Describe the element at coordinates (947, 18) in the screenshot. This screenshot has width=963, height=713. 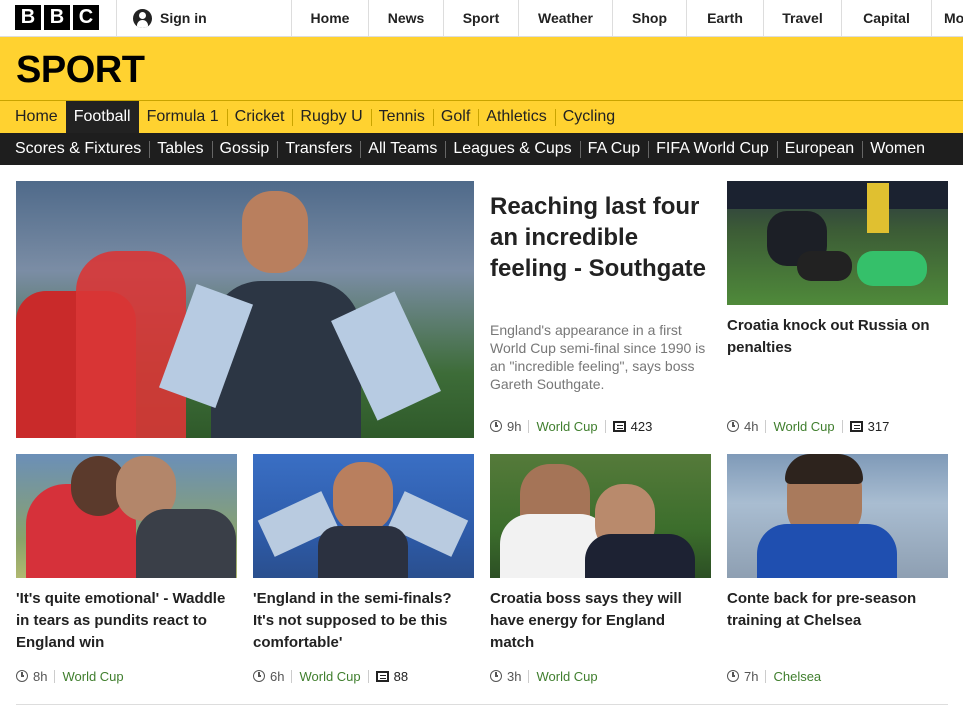
I see `global-nav-more: Mo` at that location.